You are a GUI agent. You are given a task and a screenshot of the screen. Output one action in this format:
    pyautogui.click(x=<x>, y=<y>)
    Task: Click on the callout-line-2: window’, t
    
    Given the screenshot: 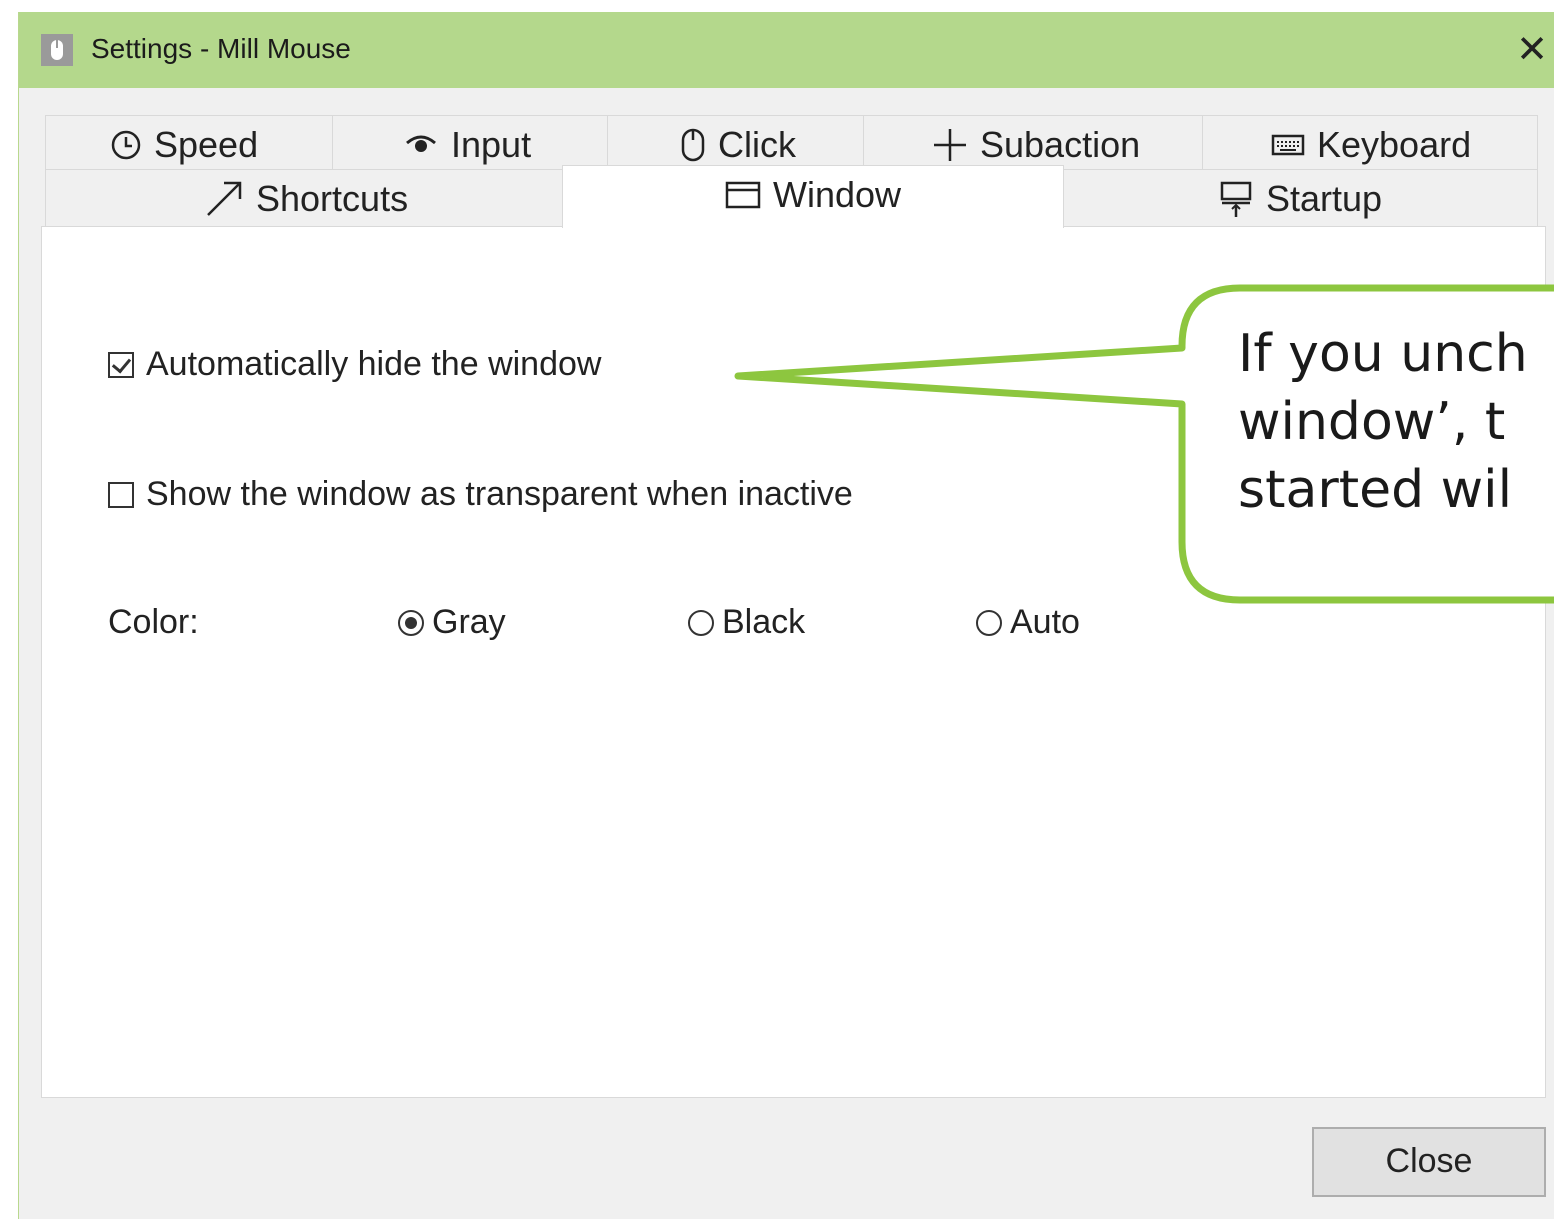 What is the action you would take?
    pyautogui.click(x=1372, y=422)
    